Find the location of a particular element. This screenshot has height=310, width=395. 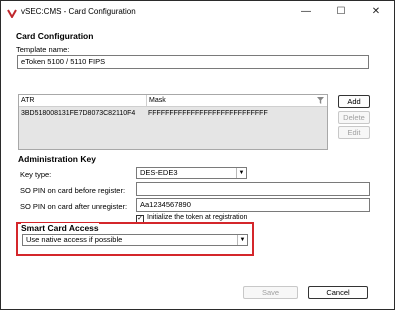

smart-card-access-value: Use native access if possible is located at coordinates (74, 239).